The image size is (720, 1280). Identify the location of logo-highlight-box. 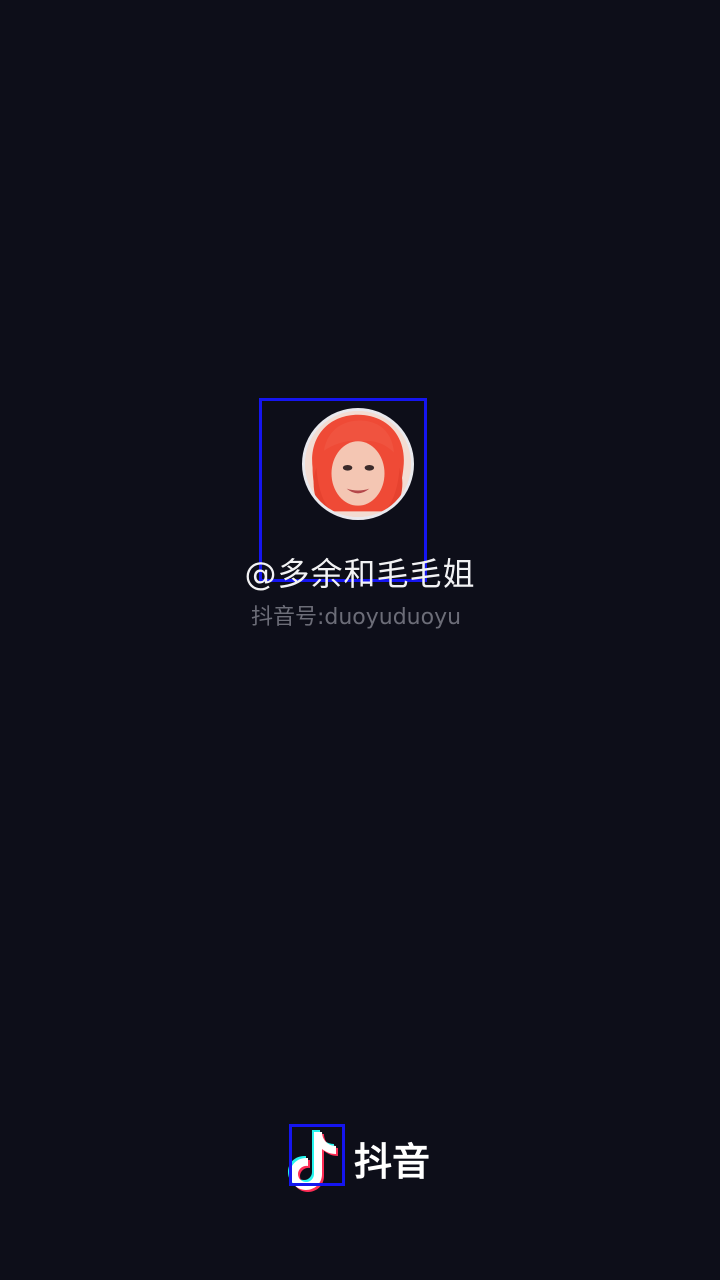
(317, 1155).